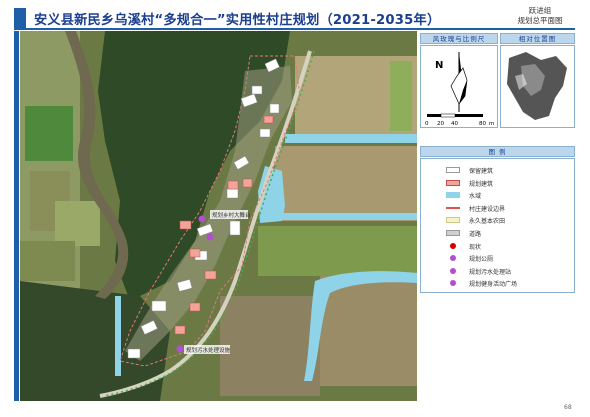  Describe the element at coordinates (16, 216) in the screenshot. I see `frame-stripe` at that location.